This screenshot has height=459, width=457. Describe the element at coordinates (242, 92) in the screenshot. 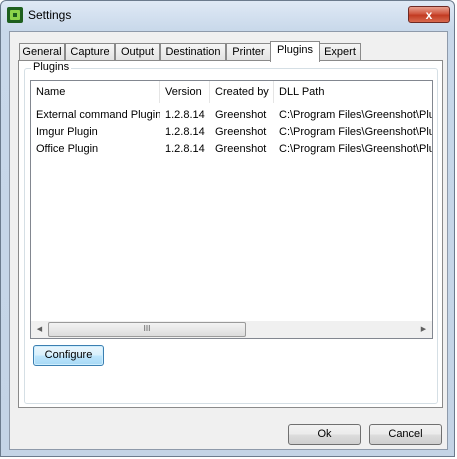

I see `column-header-created-by: Created by` at that location.